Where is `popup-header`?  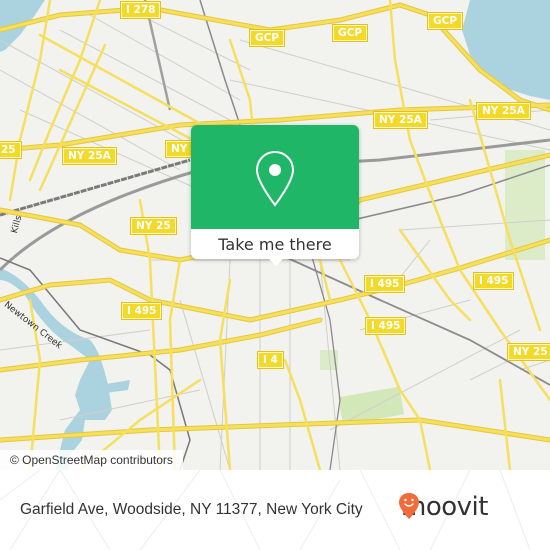
popup-header is located at coordinates (275, 177).